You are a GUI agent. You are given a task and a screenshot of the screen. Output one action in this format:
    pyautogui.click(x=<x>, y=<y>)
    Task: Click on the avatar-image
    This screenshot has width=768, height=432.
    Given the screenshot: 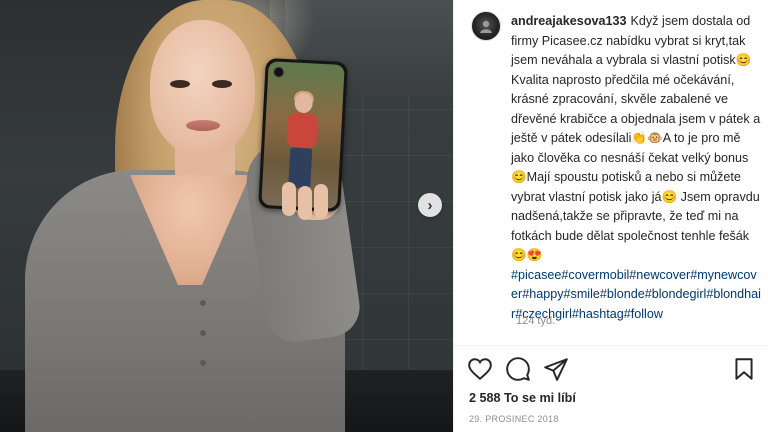 What is the action you would take?
    pyautogui.click(x=486, y=26)
    